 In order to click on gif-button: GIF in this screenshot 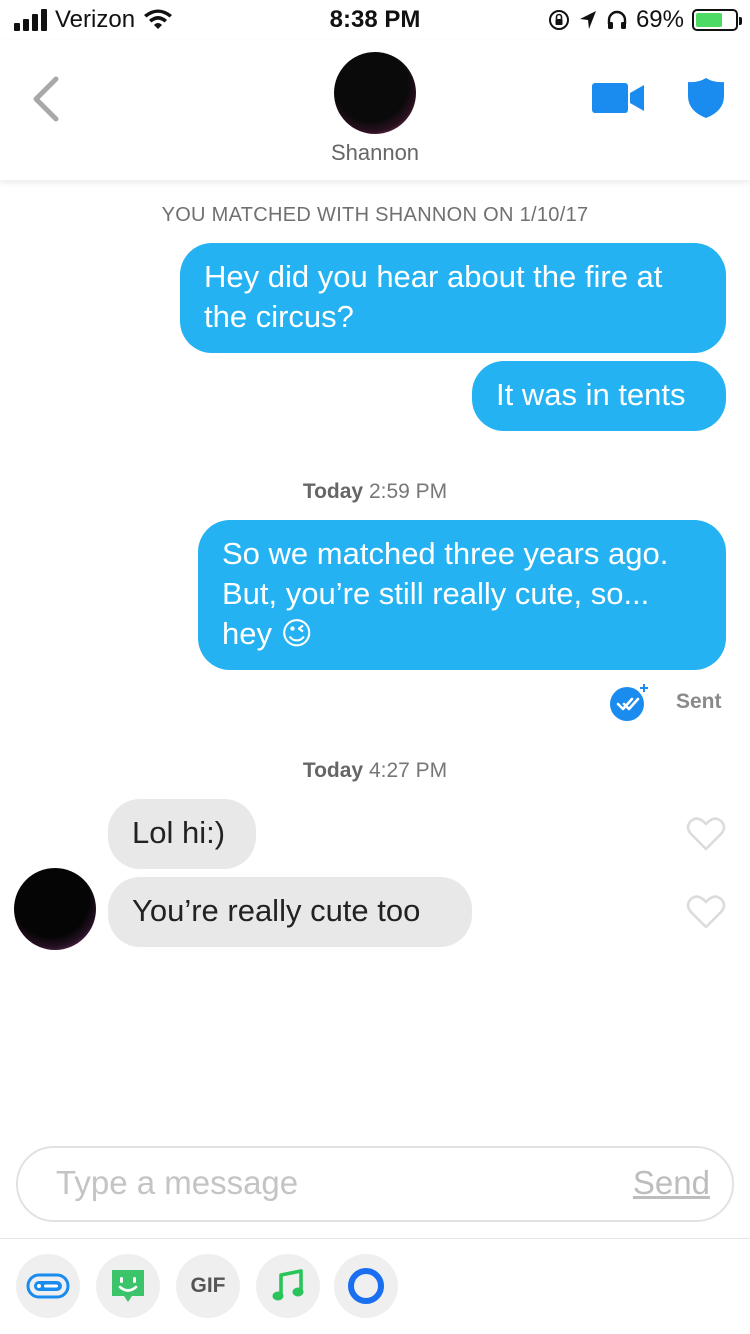, I will do `click(208, 1286)`.